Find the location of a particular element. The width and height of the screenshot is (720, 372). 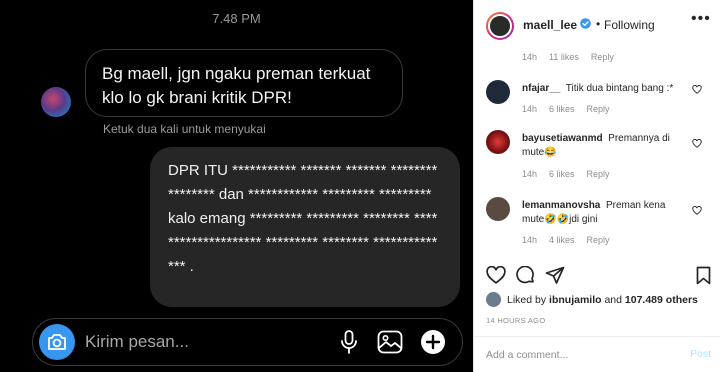

camera-button is located at coordinates (57, 342).